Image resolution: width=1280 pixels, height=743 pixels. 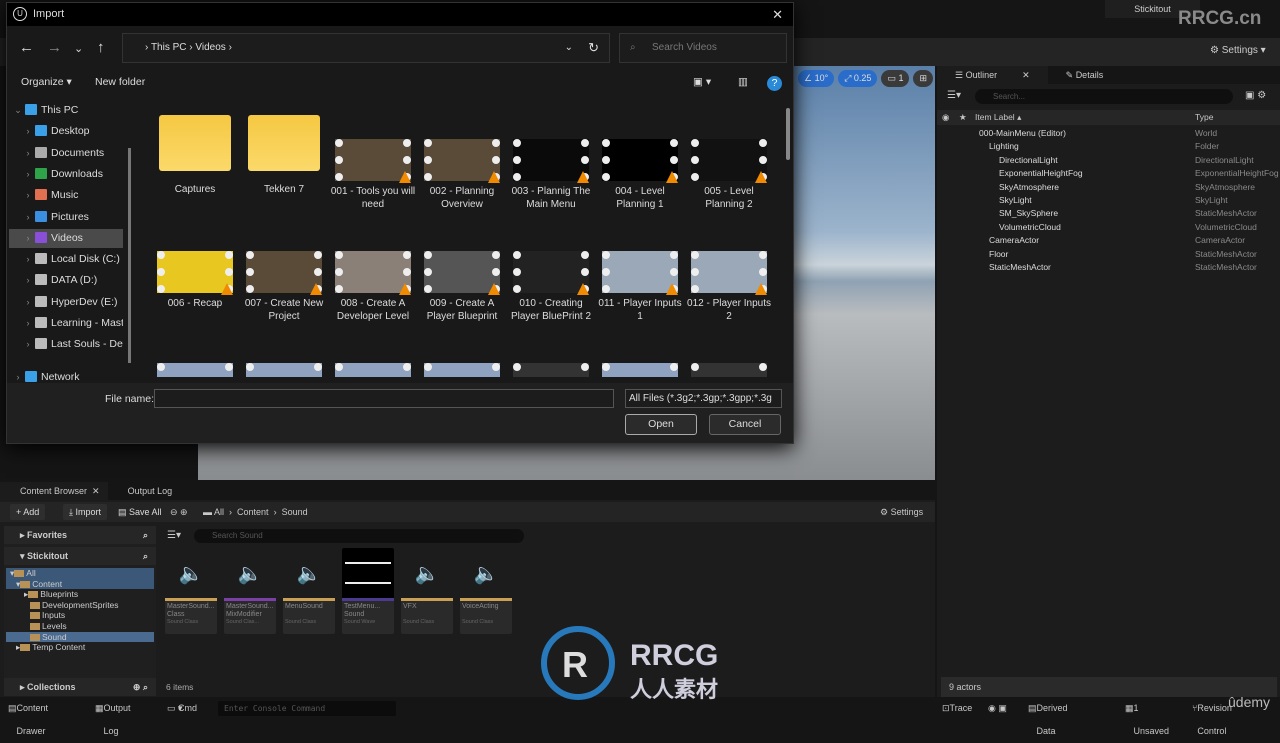 I want to click on tab-output-log: Output Log, so click(x=144, y=491).